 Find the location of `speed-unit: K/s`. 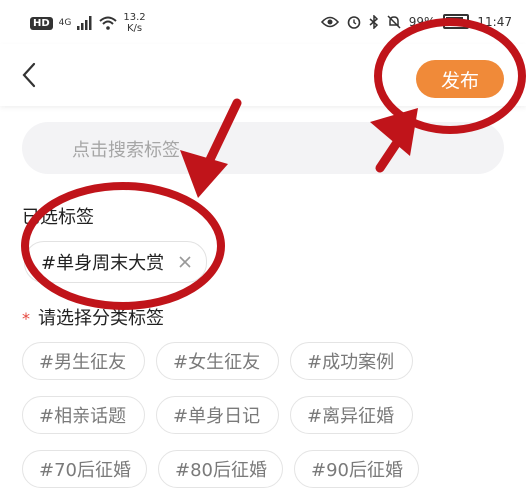

speed-unit: K/s is located at coordinates (134, 28).